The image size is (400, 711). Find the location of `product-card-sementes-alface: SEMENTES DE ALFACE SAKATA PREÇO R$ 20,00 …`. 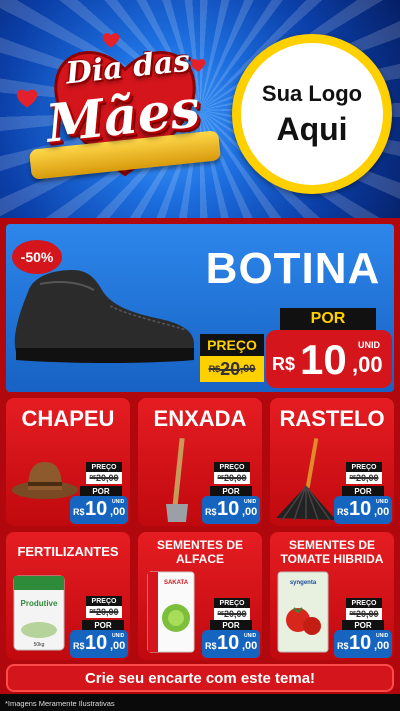

product-card-sementes-alface: SEMENTES DE ALFACE SAKATA PREÇO R$ 20,00 … is located at coordinates (200, 596).